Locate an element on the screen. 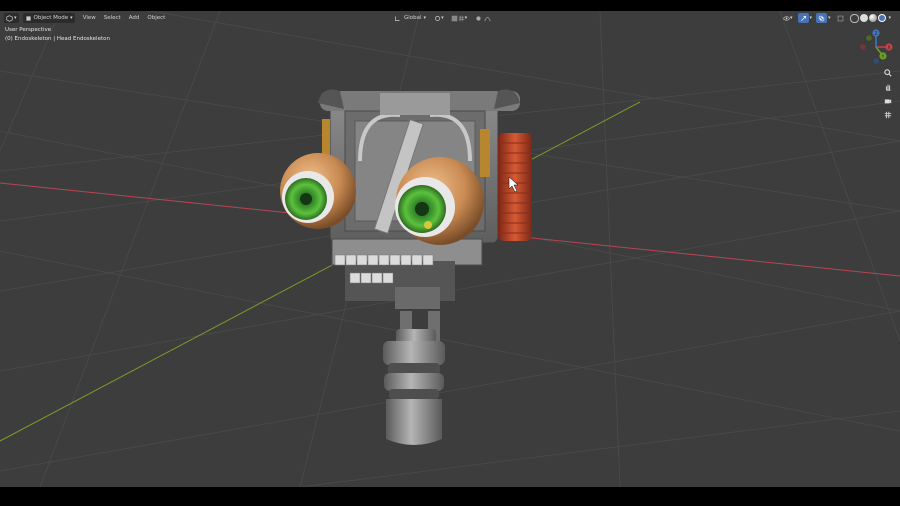 This screenshot has height=506, width=900. editor-type-button: ▾ is located at coordinates (11, 18).